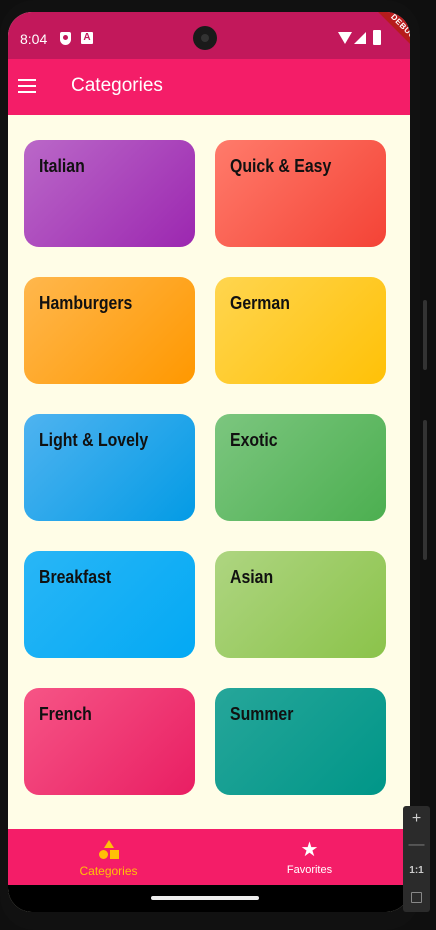 This screenshot has width=436, height=930. What do you see at coordinates (205, 38) in the screenshot?
I see `front-camera` at bounding box center [205, 38].